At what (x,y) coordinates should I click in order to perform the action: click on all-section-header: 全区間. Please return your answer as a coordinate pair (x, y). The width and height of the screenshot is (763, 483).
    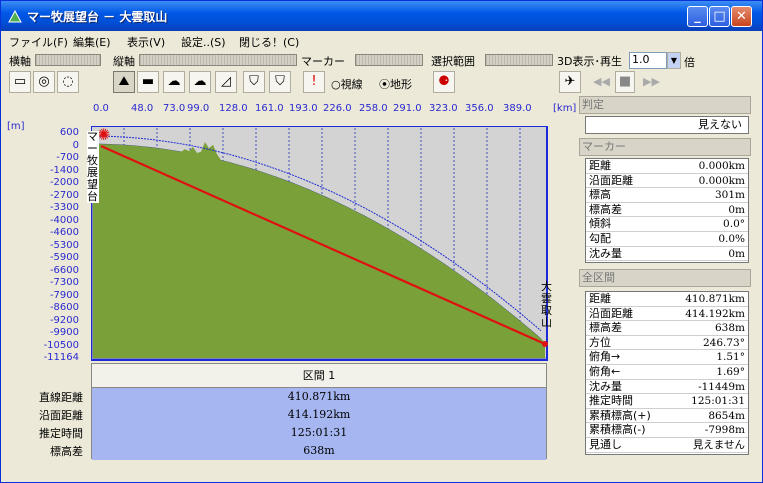
    Looking at the image, I should click on (665, 278).